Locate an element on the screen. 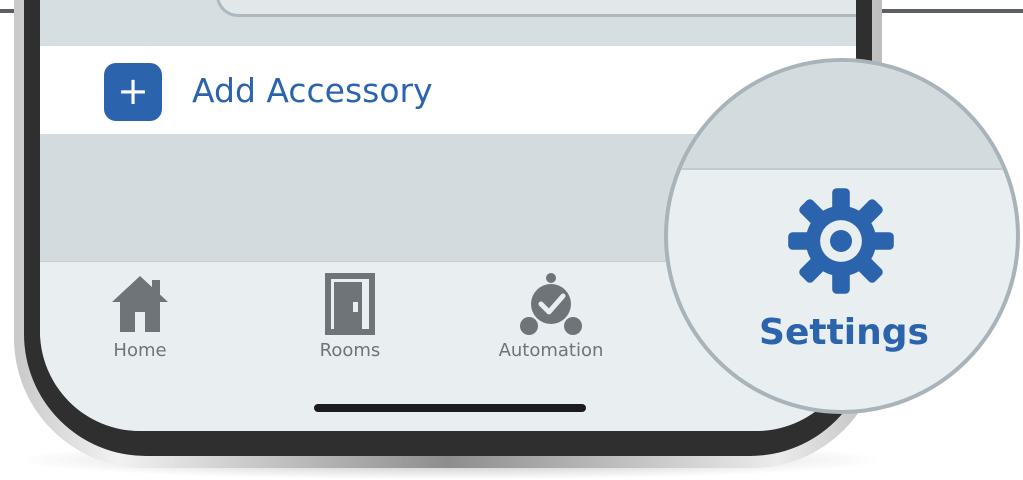 The width and height of the screenshot is (1023, 480). tab-rooms: Rooms is located at coordinates (350, 316).